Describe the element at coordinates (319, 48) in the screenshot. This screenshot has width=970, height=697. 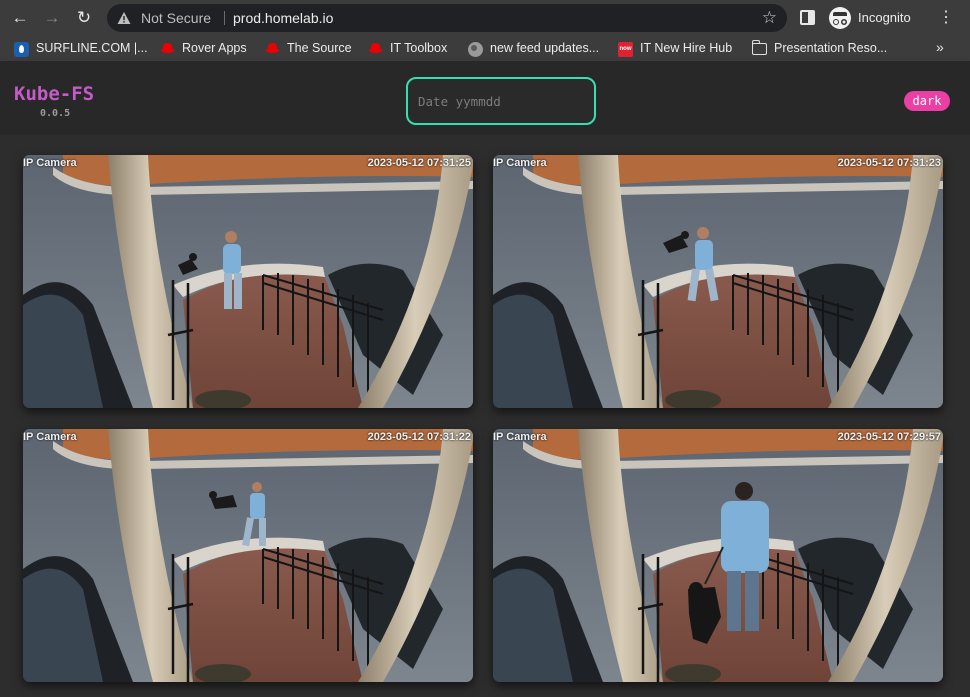
I see `bookmark-label: The Source` at that location.